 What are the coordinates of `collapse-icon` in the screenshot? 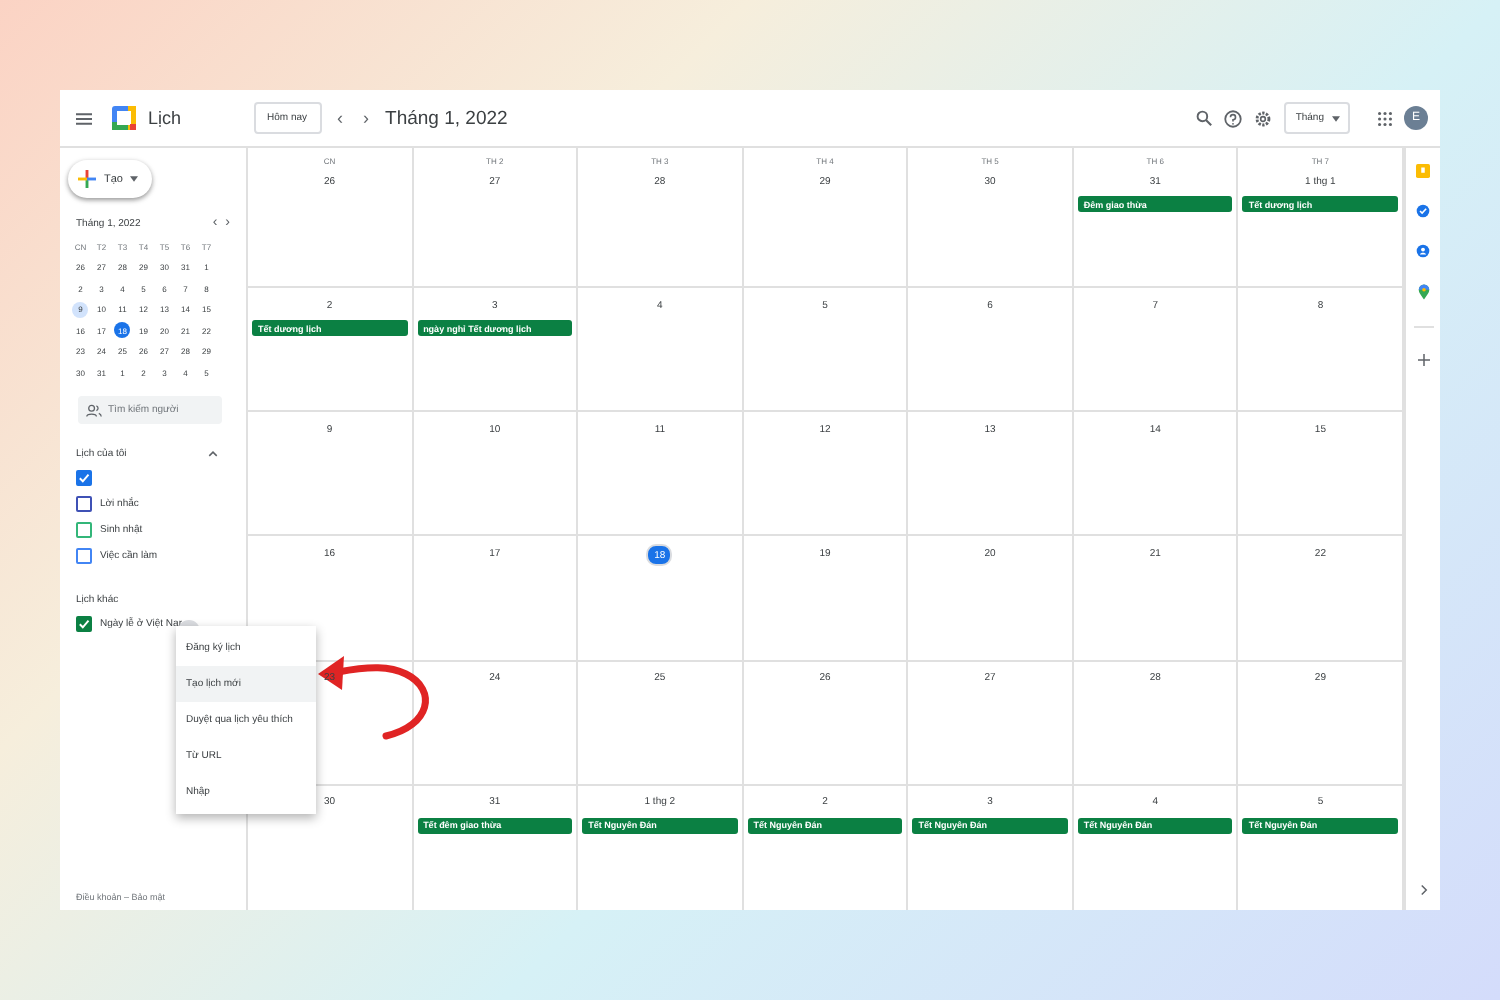 It's located at (213, 453).